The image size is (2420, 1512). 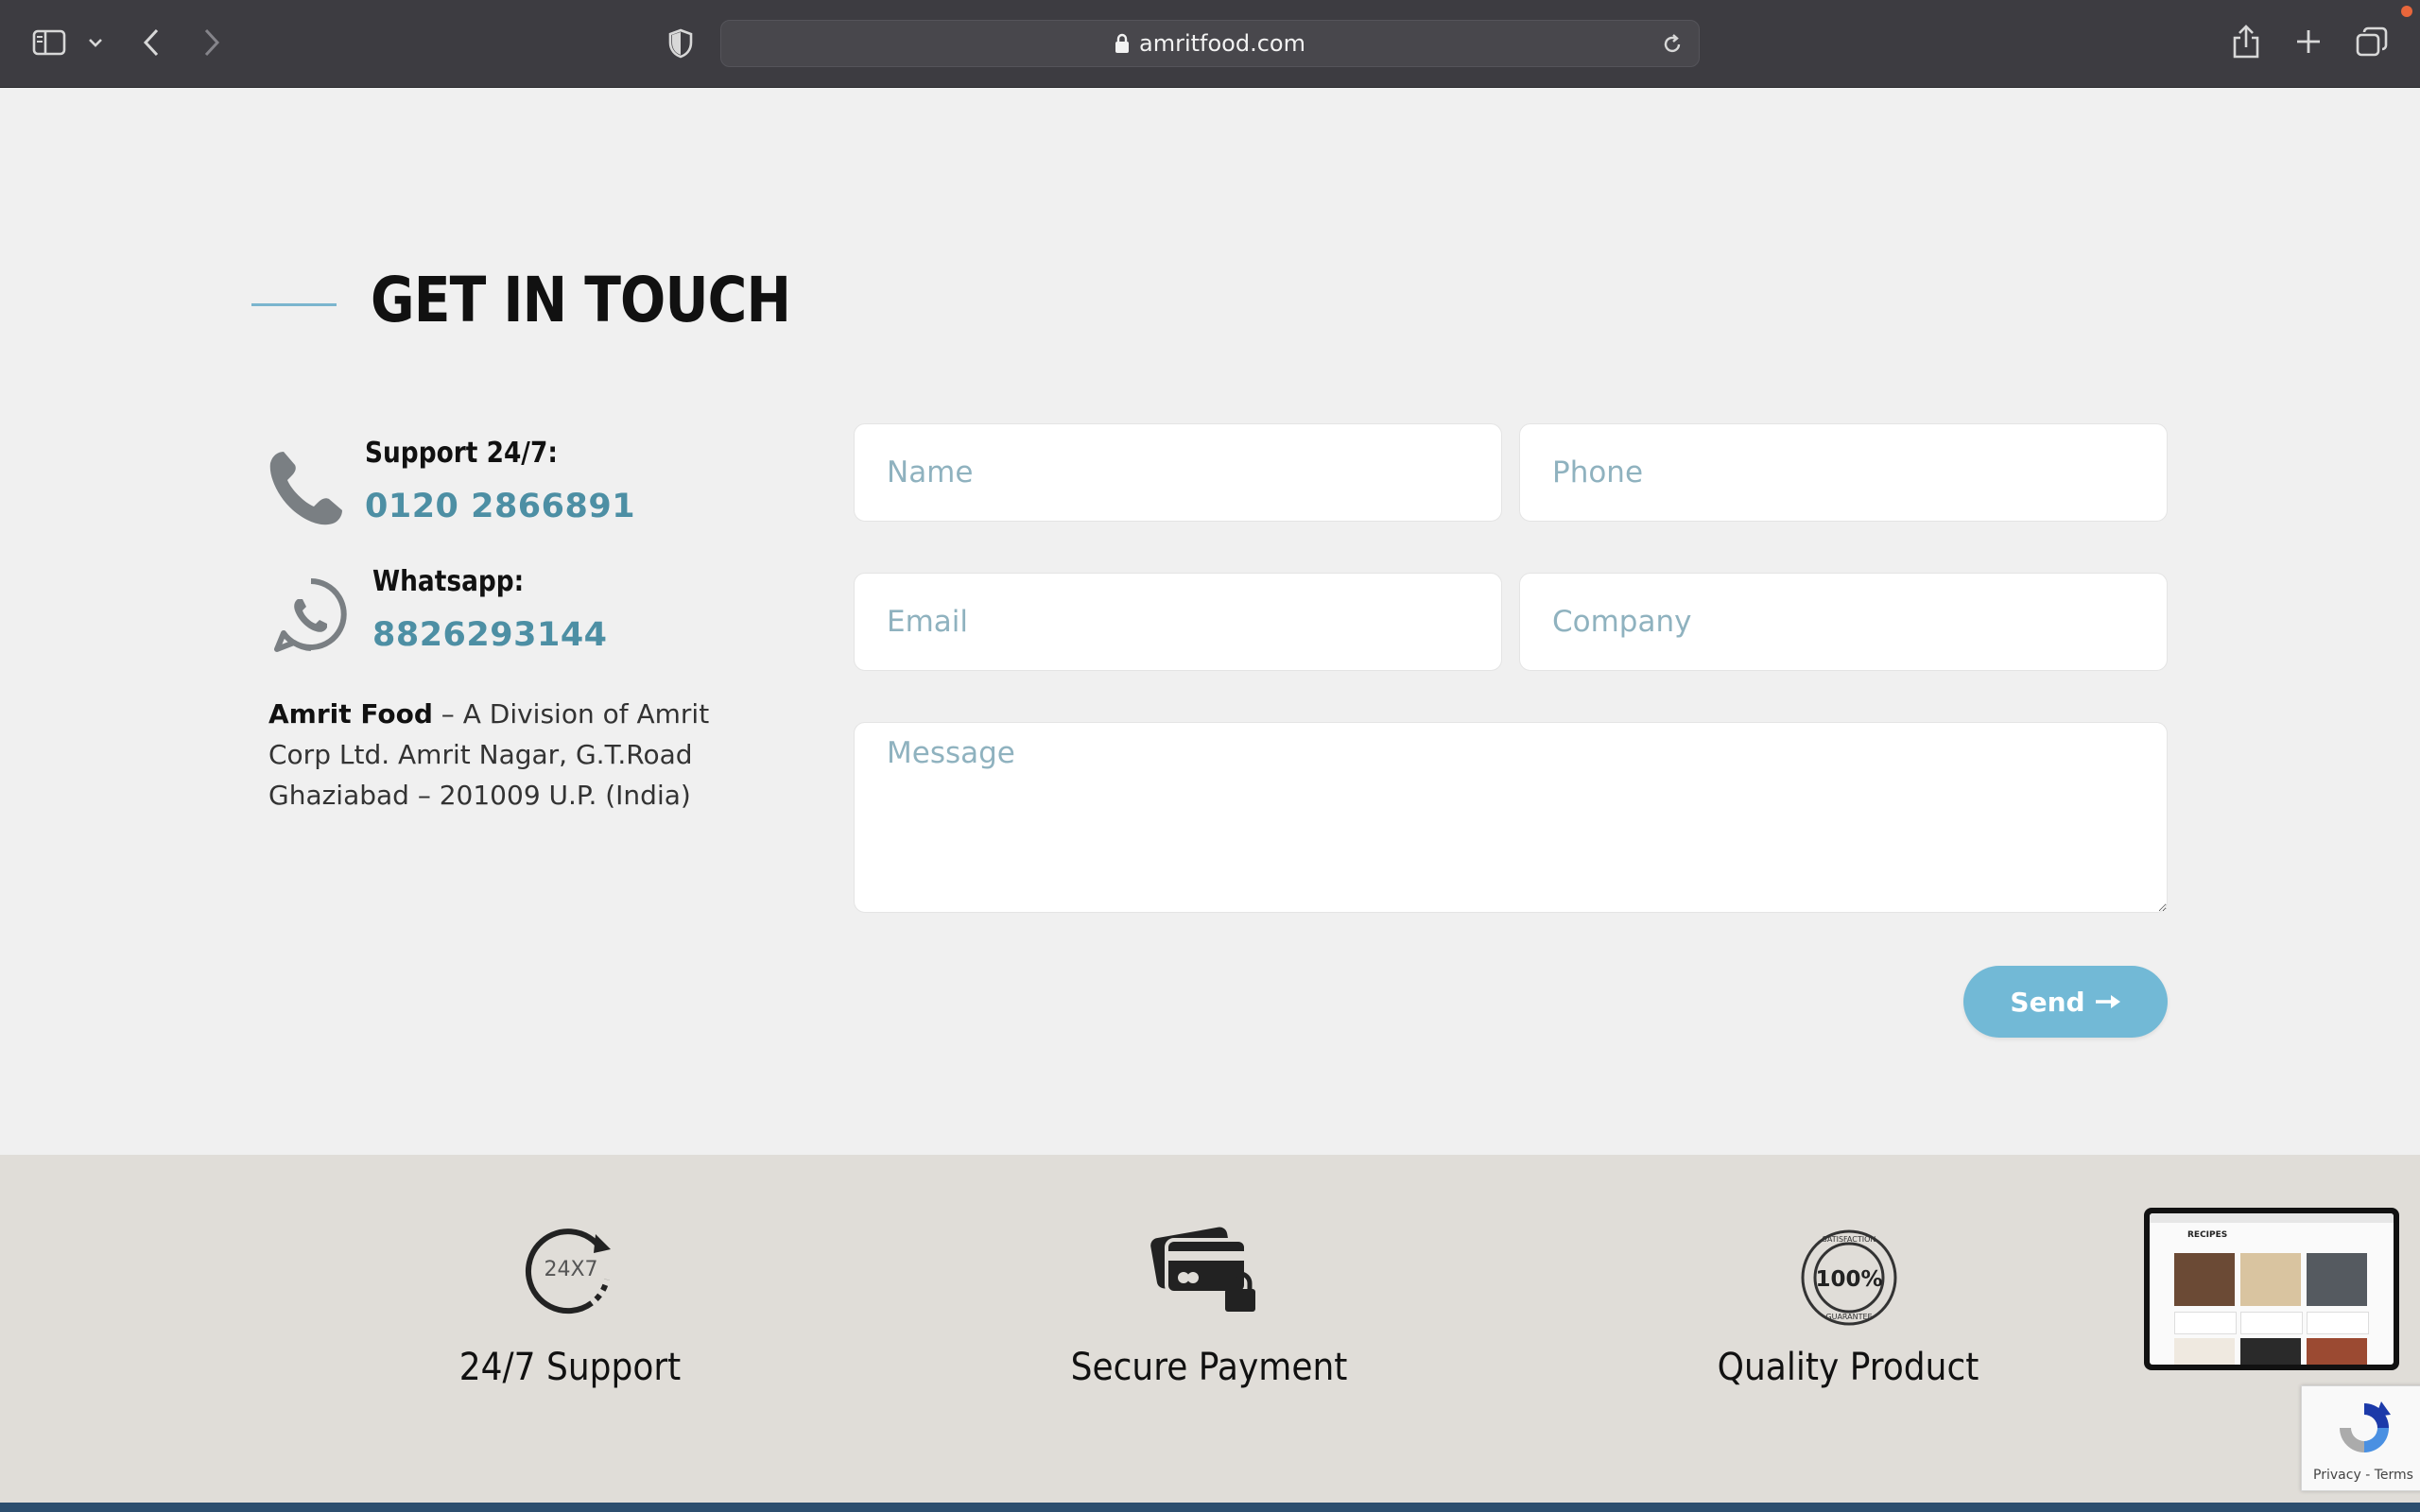 What do you see at coordinates (95, 42) in the screenshot?
I see `chevron-down-icon` at bounding box center [95, 42].